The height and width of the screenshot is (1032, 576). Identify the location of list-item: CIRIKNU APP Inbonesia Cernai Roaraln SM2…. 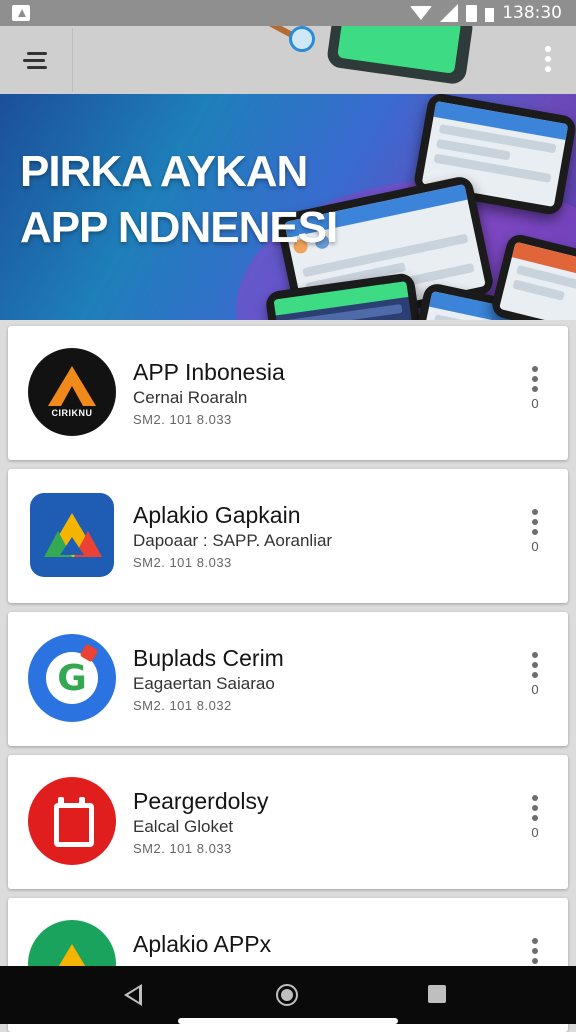
(288, 393).